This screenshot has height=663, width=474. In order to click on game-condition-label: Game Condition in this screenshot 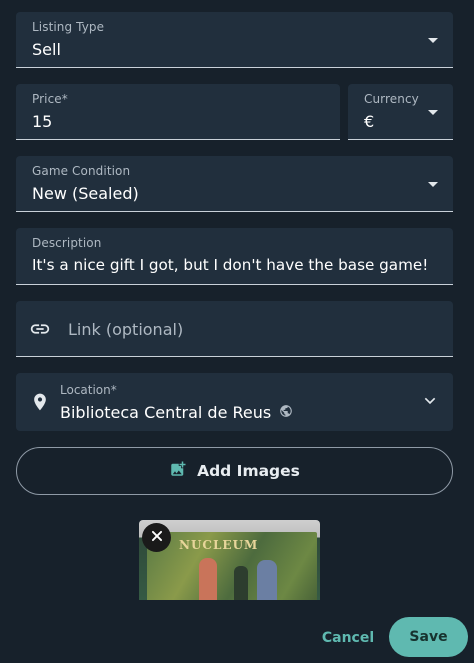, I will do `click(81, 171)`.